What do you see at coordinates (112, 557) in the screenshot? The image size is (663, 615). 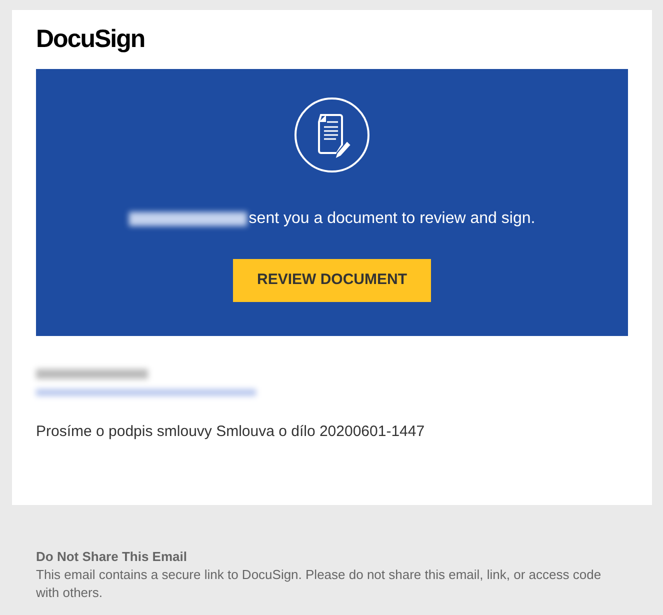 I see `footer-heading: Do Not Share This Email` at bounding box center [112, 557].